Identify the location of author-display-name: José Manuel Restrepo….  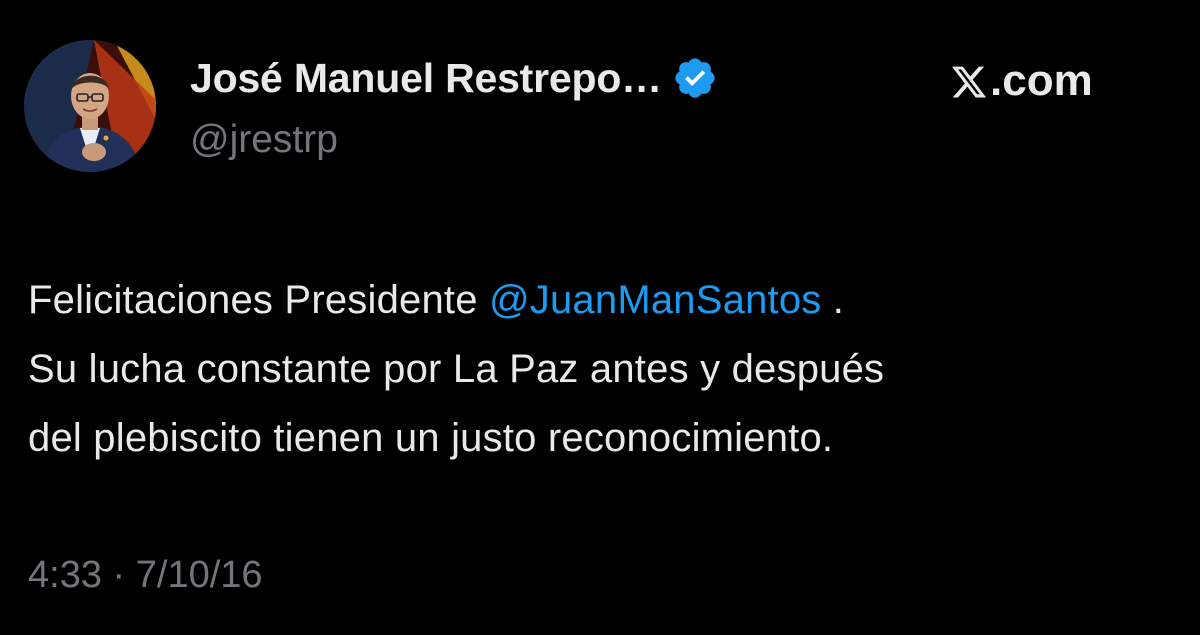
(426, 78).